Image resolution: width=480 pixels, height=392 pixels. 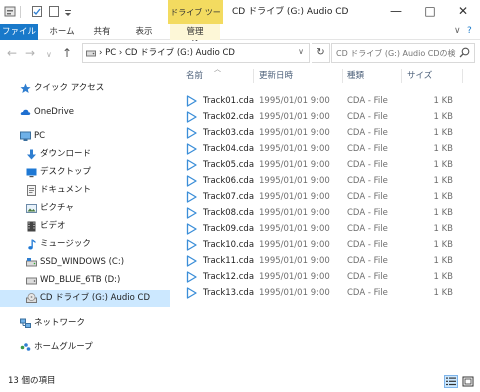 I want to click on file-name: Track08.cda, so click(x=229, y=213).